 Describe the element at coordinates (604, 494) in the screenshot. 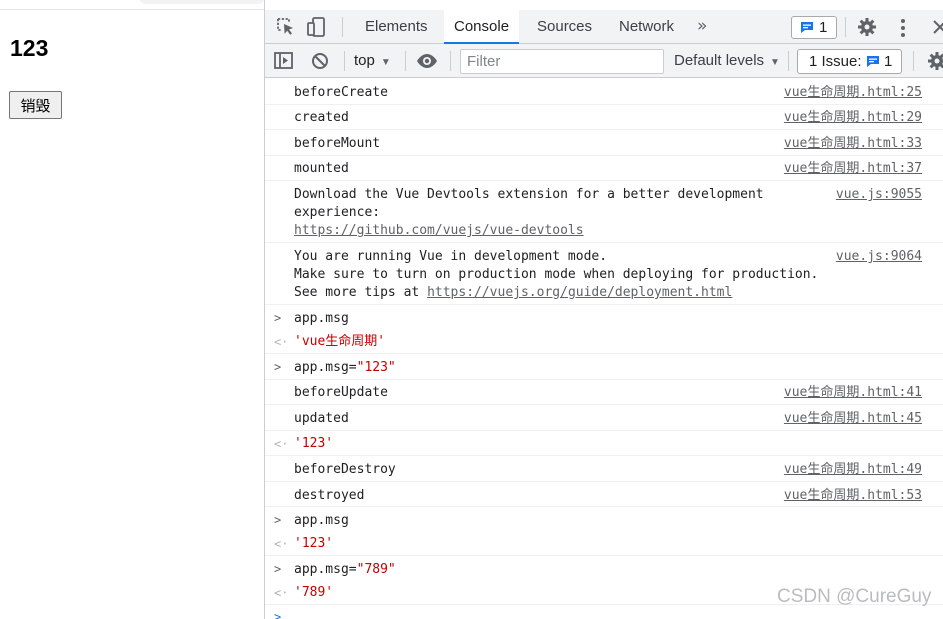

I see `console-log-row: destroyed vue生命周期.html:53` at that location.